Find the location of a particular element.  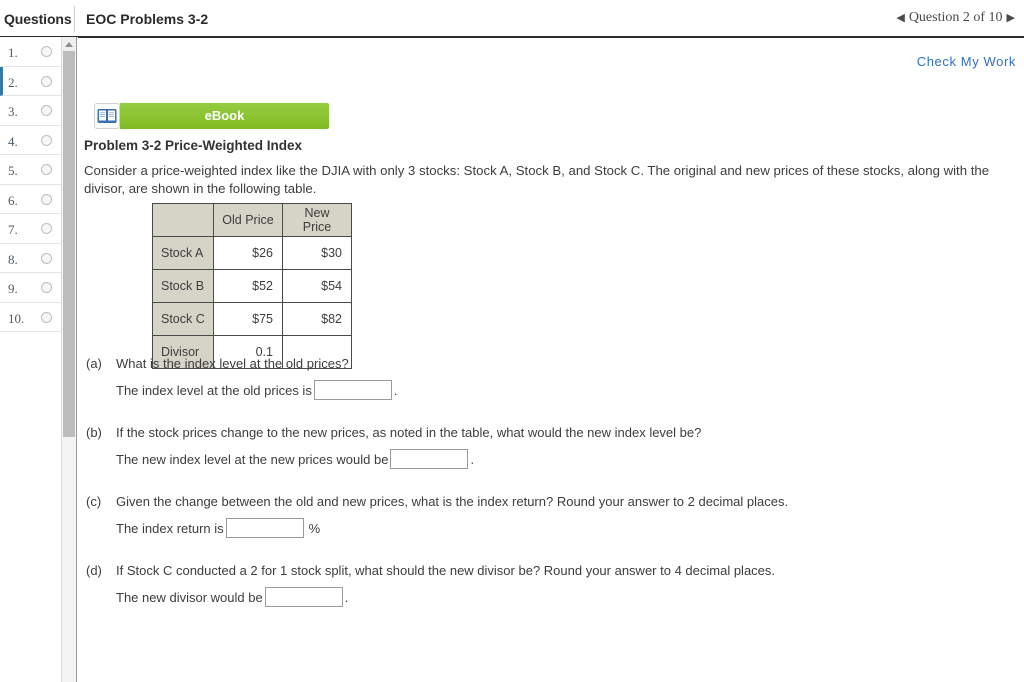

question-list-scrollbar is located at coordinates (69, 359).